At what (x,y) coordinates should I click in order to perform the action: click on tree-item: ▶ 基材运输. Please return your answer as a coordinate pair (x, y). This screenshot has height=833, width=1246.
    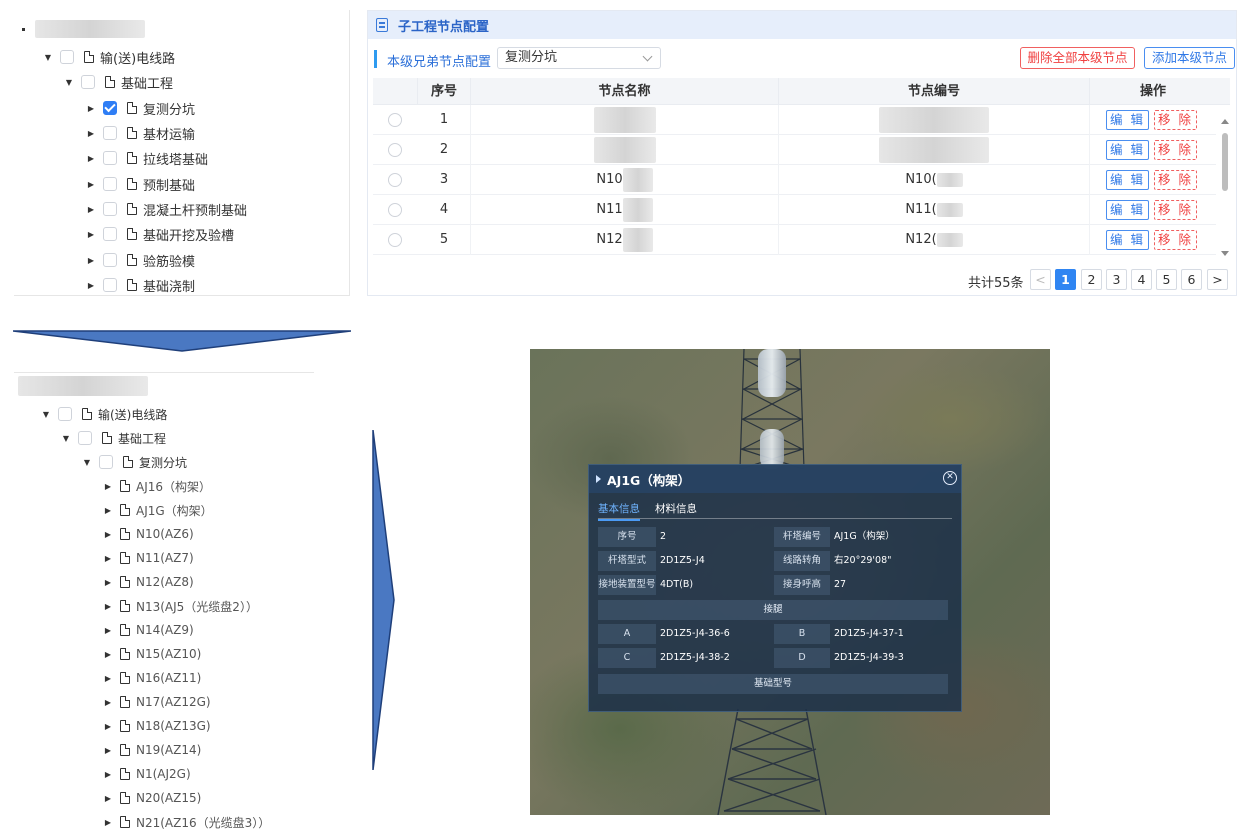
    Looking at the image, I should click on (140, 133).